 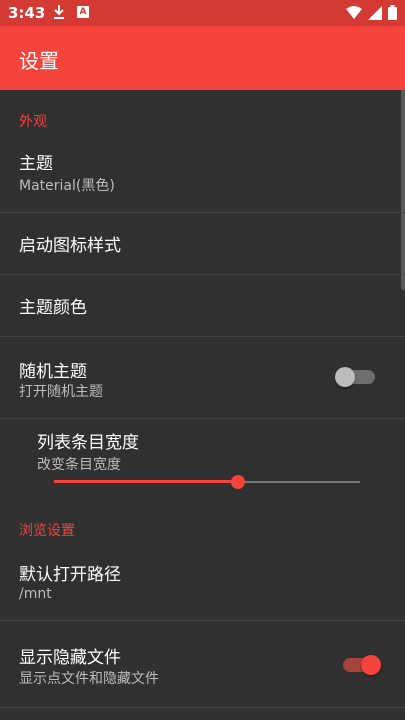 What do you see at coordinates (83, 12) in the screenshot?
I see `notification-app-icon: A` at bounding box center [83, 12].